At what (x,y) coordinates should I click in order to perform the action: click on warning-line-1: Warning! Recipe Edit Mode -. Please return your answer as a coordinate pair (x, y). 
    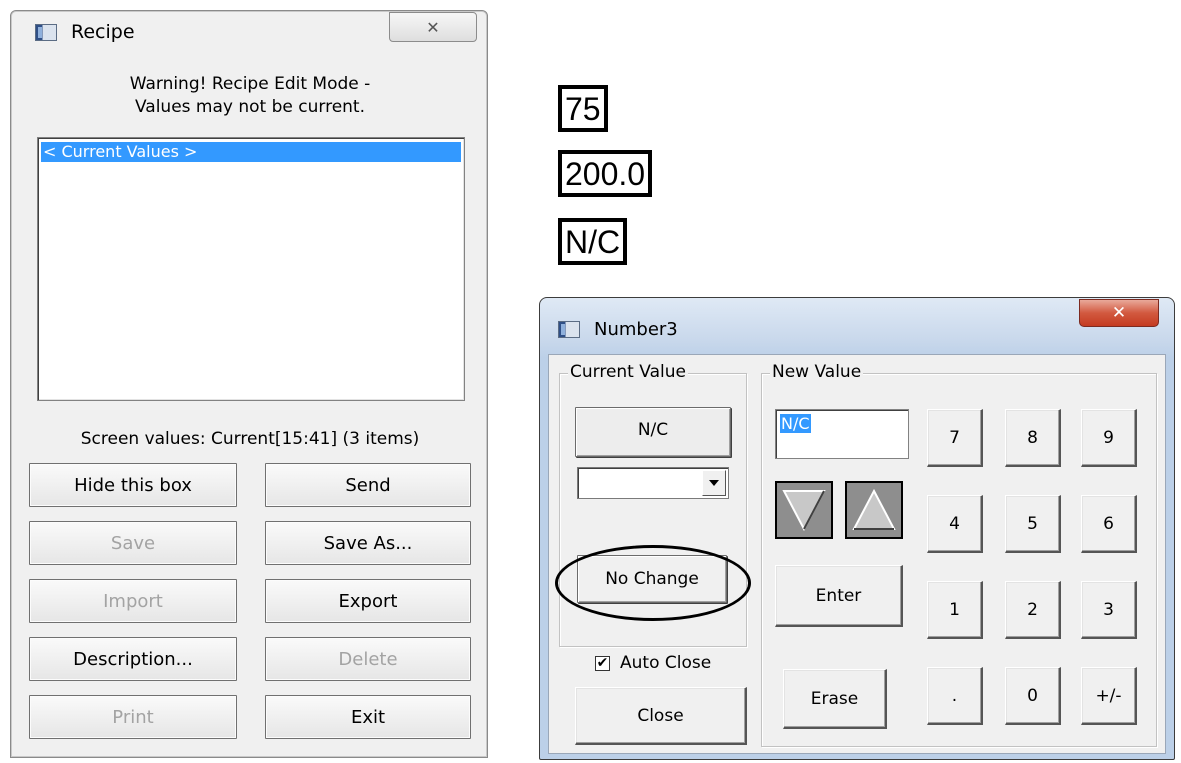
    Looking at the image, I should click on (250, 84).